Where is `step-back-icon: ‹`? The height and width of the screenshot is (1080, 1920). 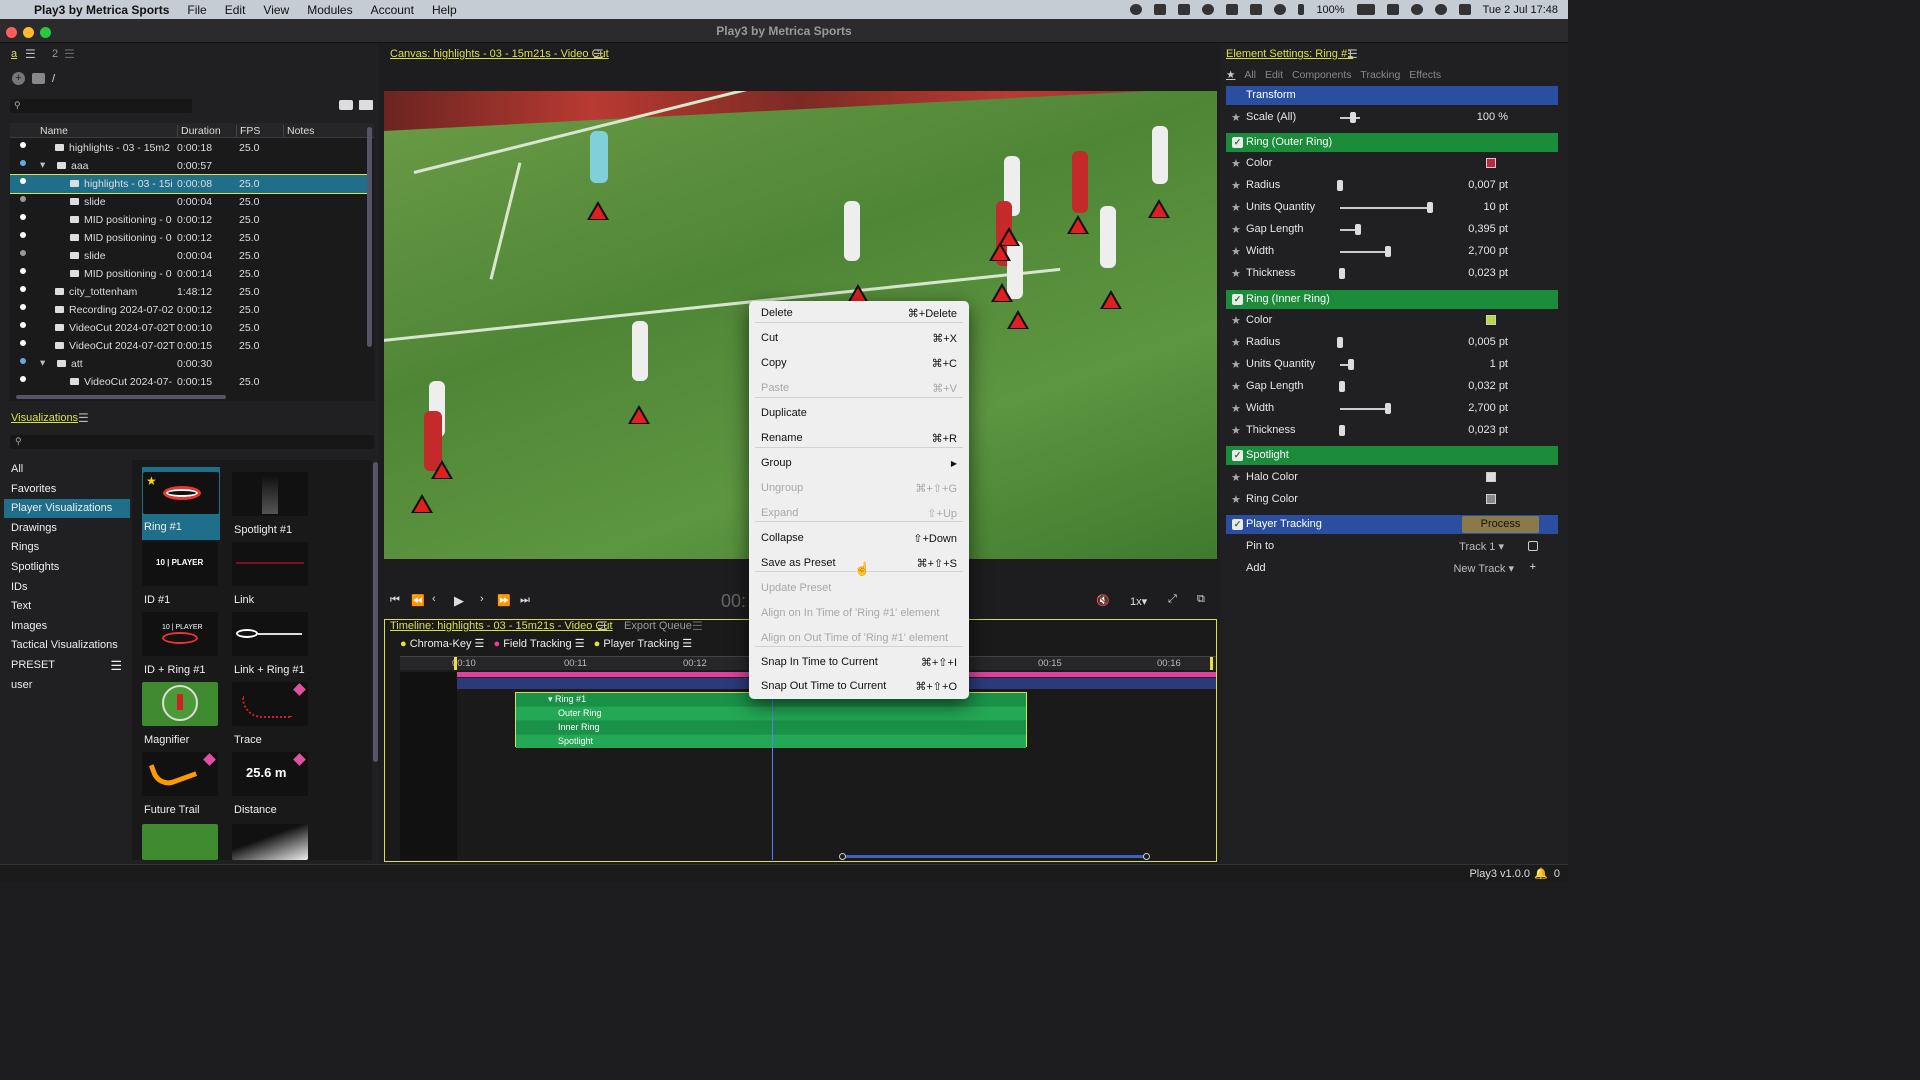
step-back-icon: ‹ is located at coordinates (434, 599).